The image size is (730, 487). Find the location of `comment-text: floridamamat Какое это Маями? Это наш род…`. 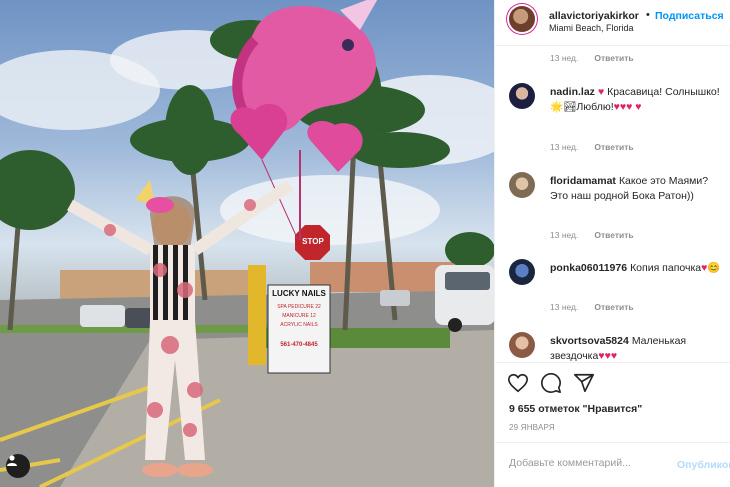

comment-text: floridamamat Какое это Маями? Это наш род… is located at coordinates (636, 189).